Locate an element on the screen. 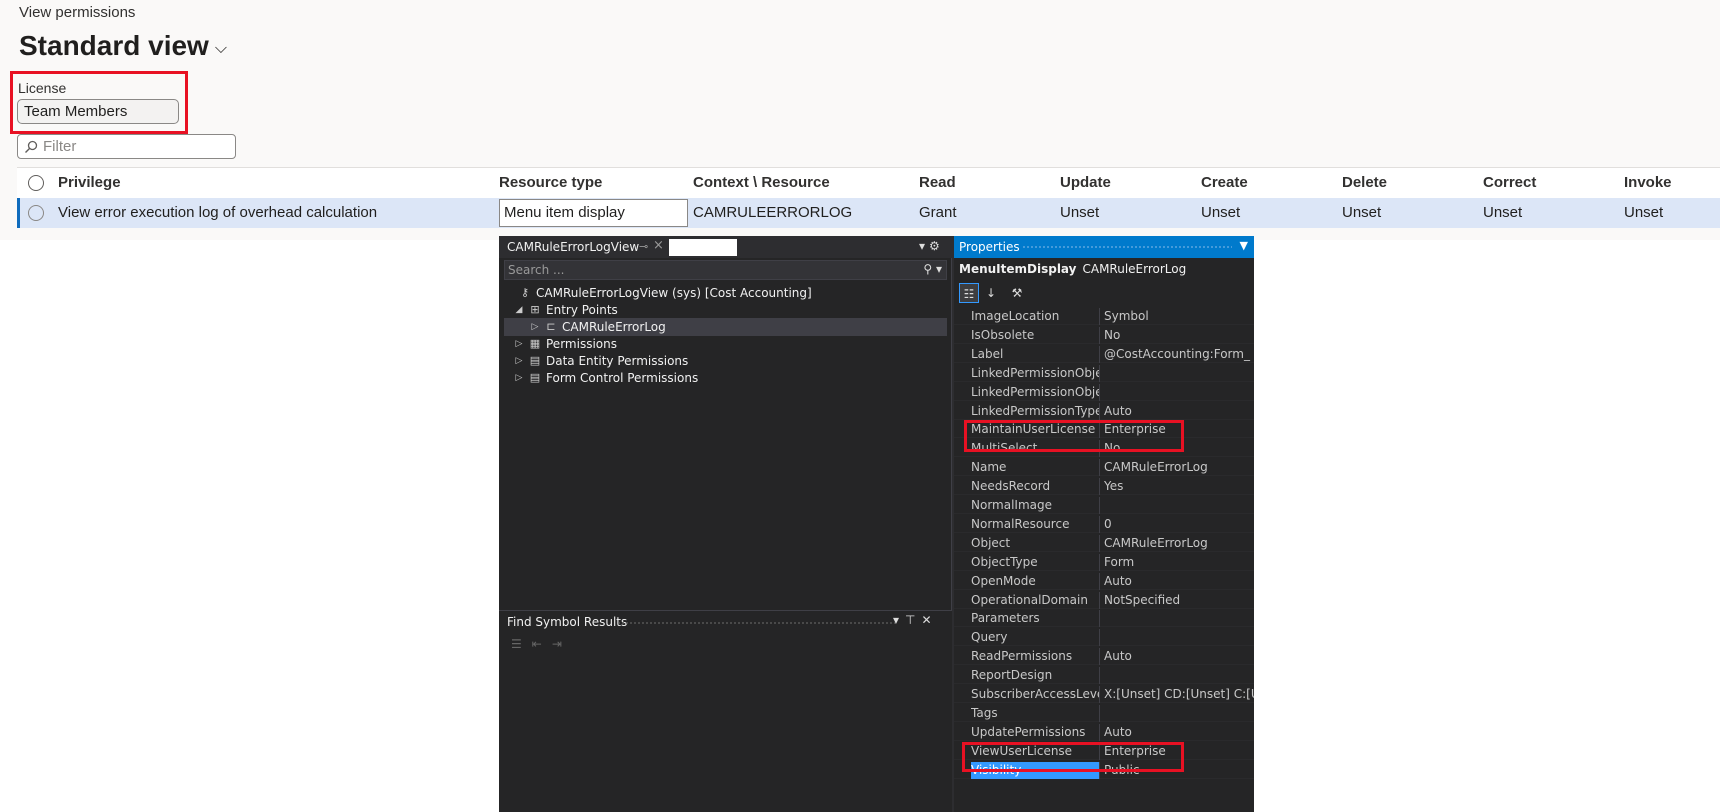 The image size is (1720, 812). property-row: IsObsolete No is located at coordinates (1104, 335).